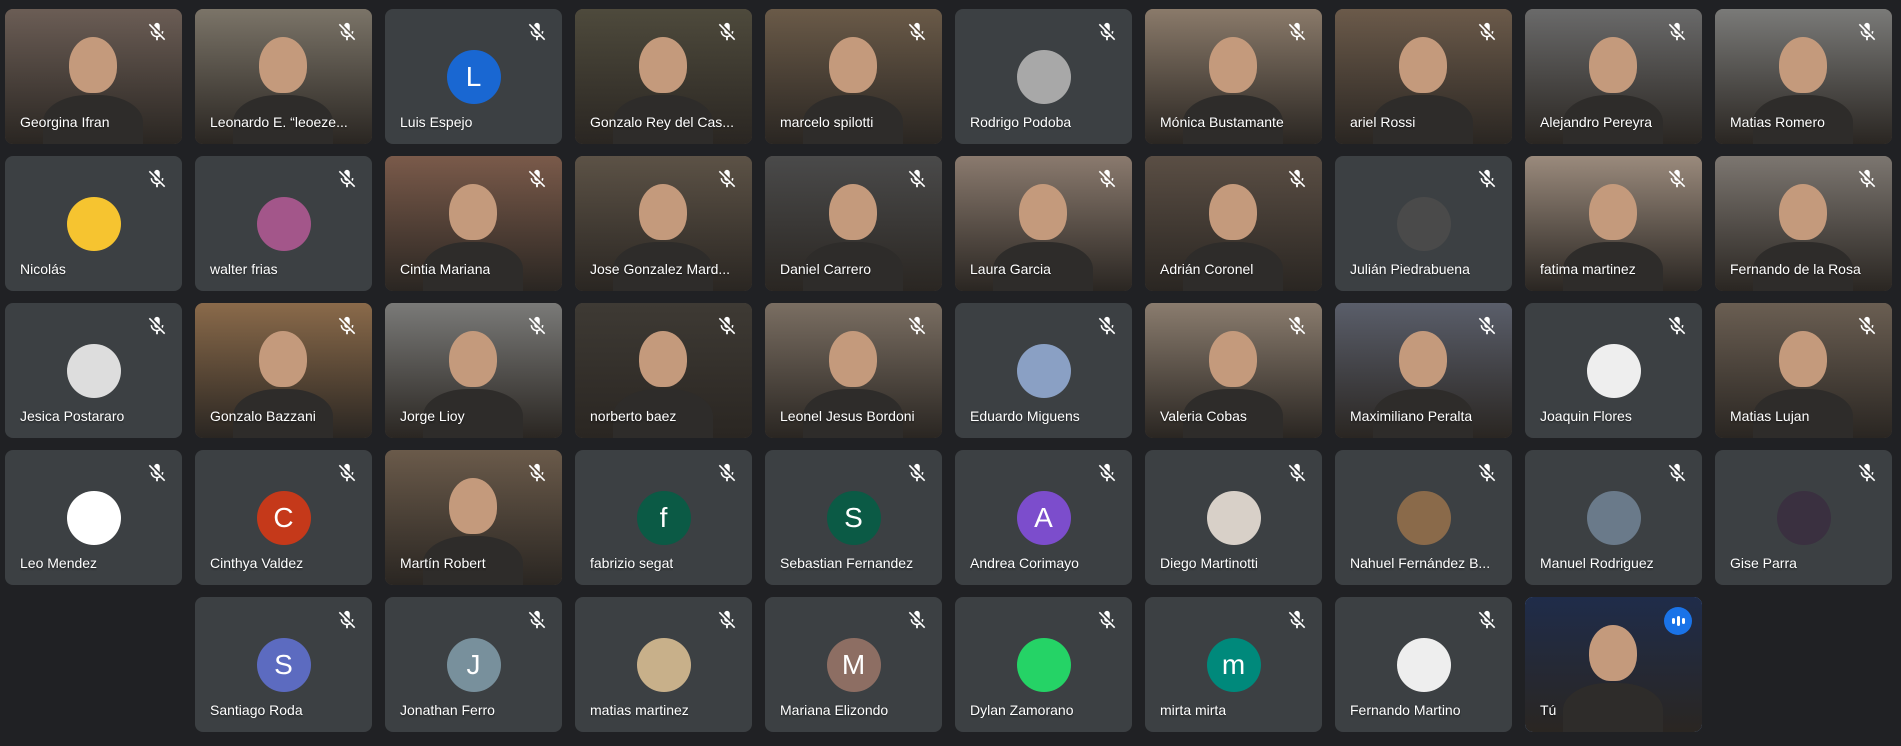  I want to click on participant-tile: Fernando de la Rosa, so click(1803, 223).